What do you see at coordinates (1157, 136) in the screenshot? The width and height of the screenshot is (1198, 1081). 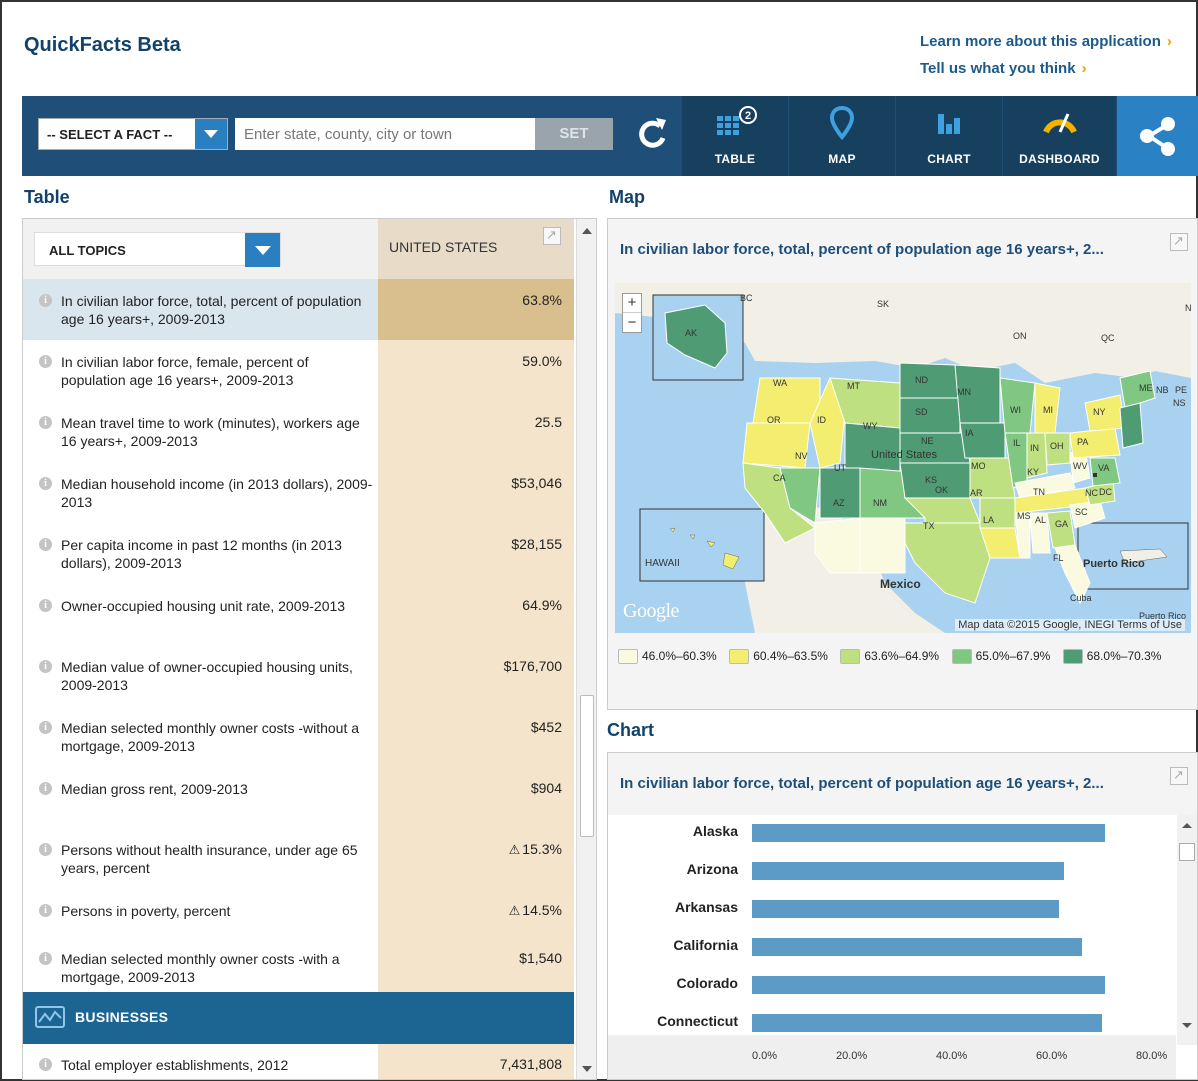 I see `share-button` at bounding box center [1157, 136].